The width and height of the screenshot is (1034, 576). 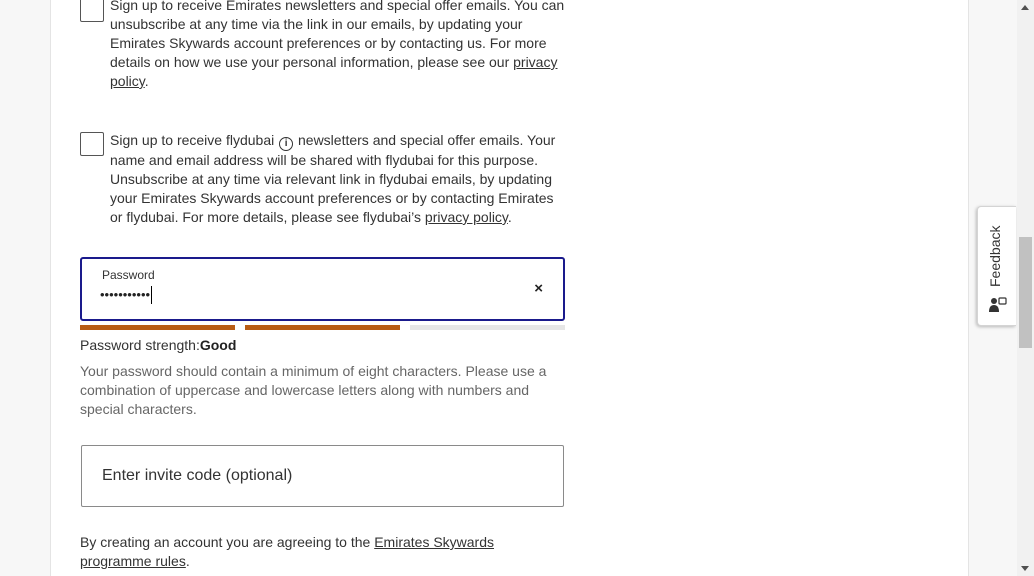 I want to click on info-icon: i, so click(x=286, y=144).